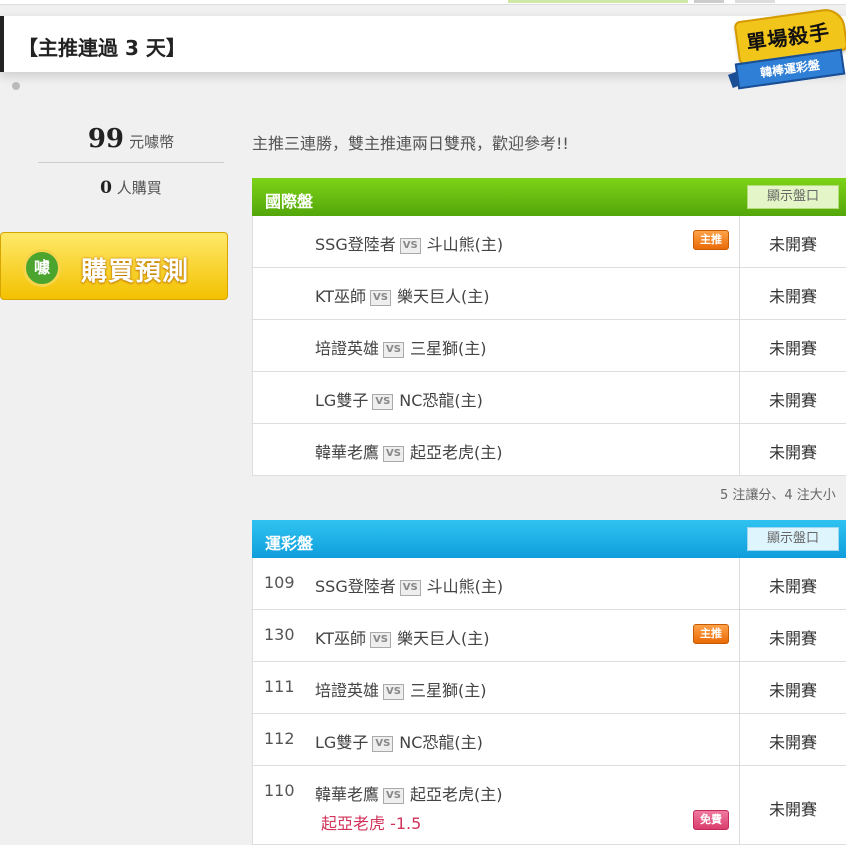 This screenshot has height=845, width=846. I want to click on game-code: 110, so click(279, 790).